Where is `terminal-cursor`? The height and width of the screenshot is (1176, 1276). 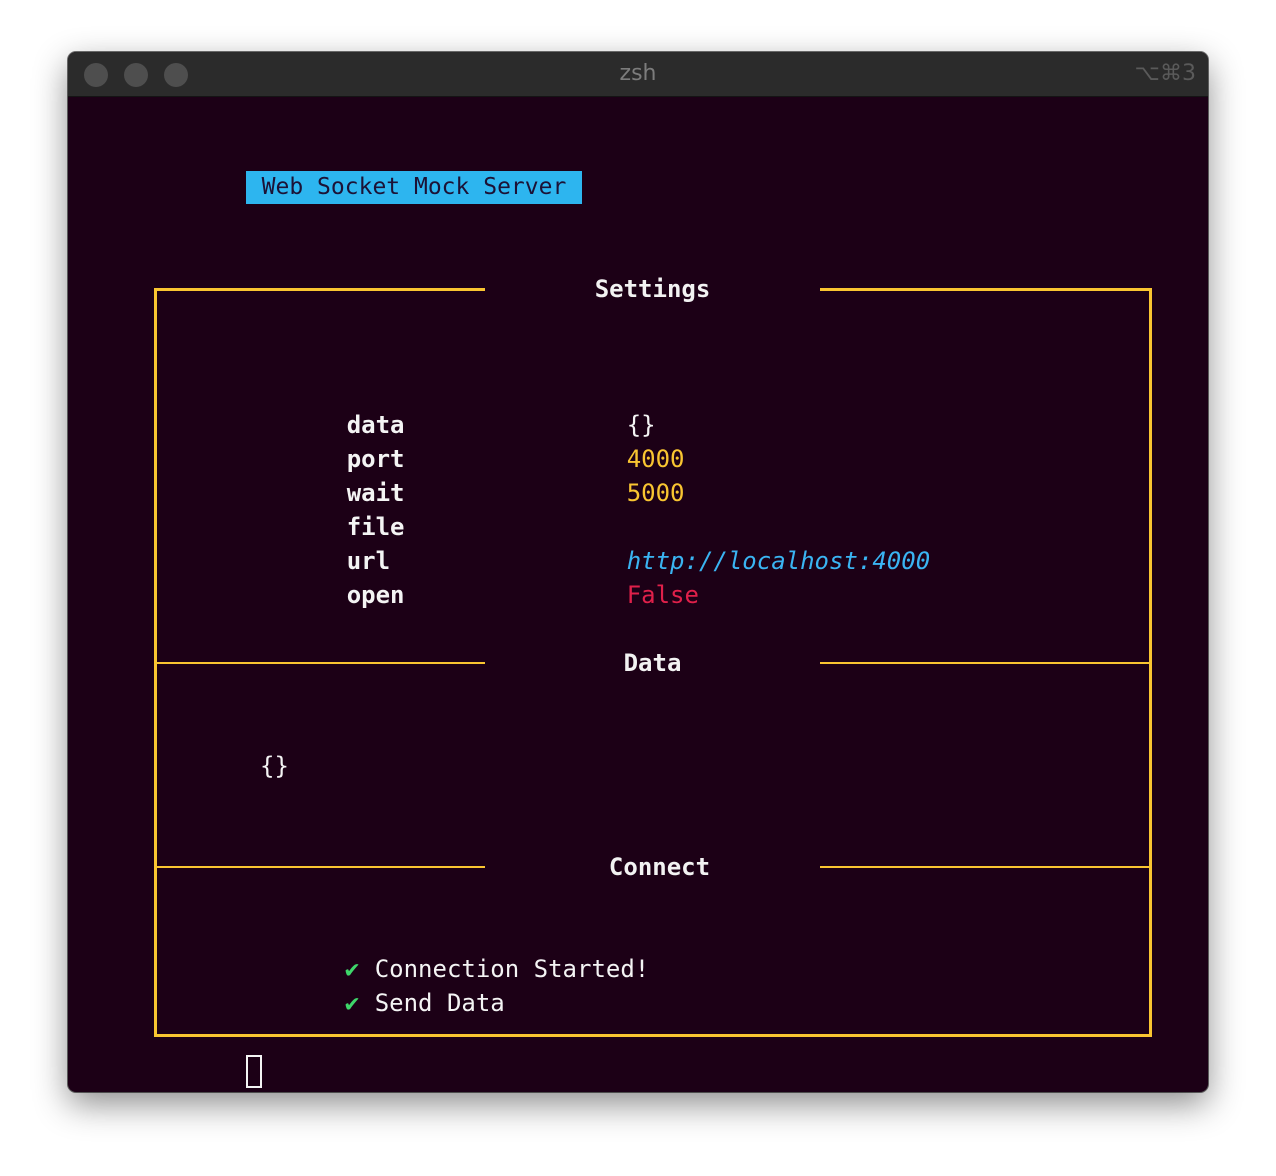
terminal-cursor is located at coordinates (254, 1071).